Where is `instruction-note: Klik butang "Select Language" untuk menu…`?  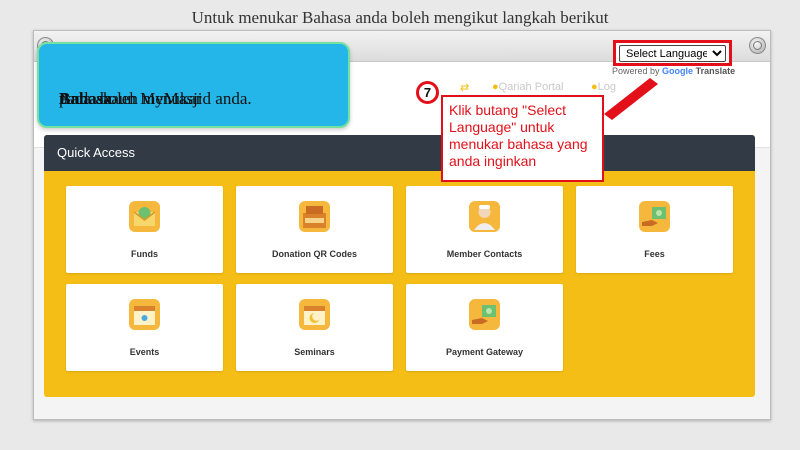 instruction-note: Klik butang "Select Language" untuk menu… is located at coordinates (522, 138).